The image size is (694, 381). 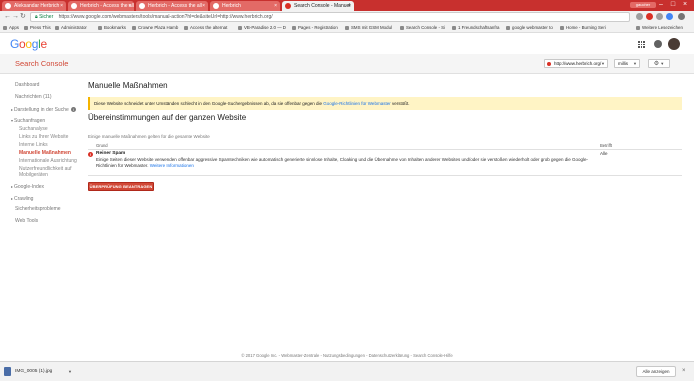 I want to click on bookmark-item: Administrator, so click(x=71, y=28).